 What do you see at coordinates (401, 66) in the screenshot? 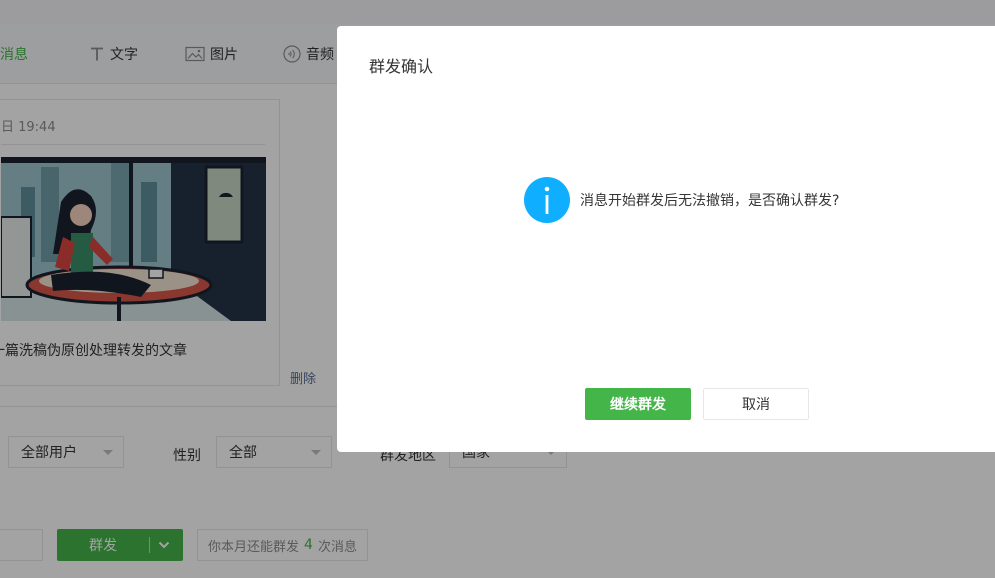
I see `dialog-title: 群发确认` at bounding box center [401, 66].